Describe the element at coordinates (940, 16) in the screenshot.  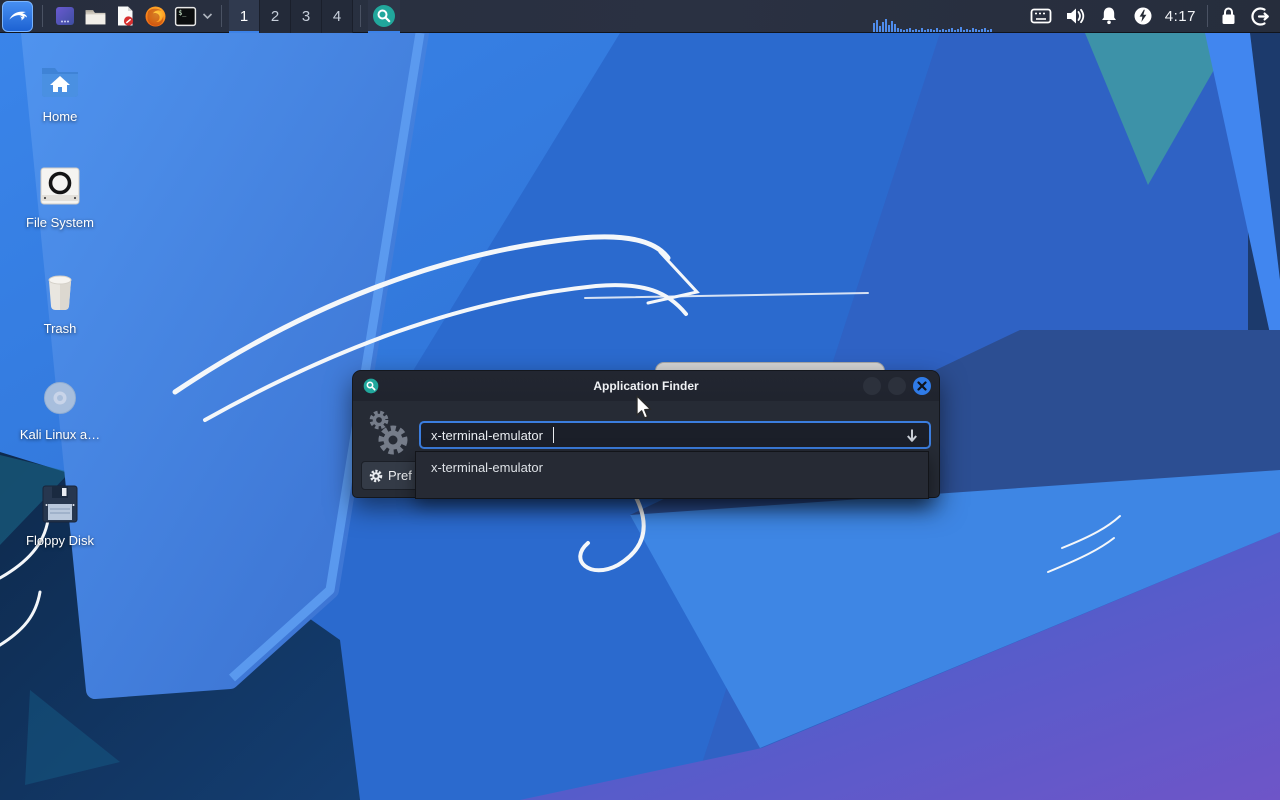
I see `cpu-history-graph` at that location.